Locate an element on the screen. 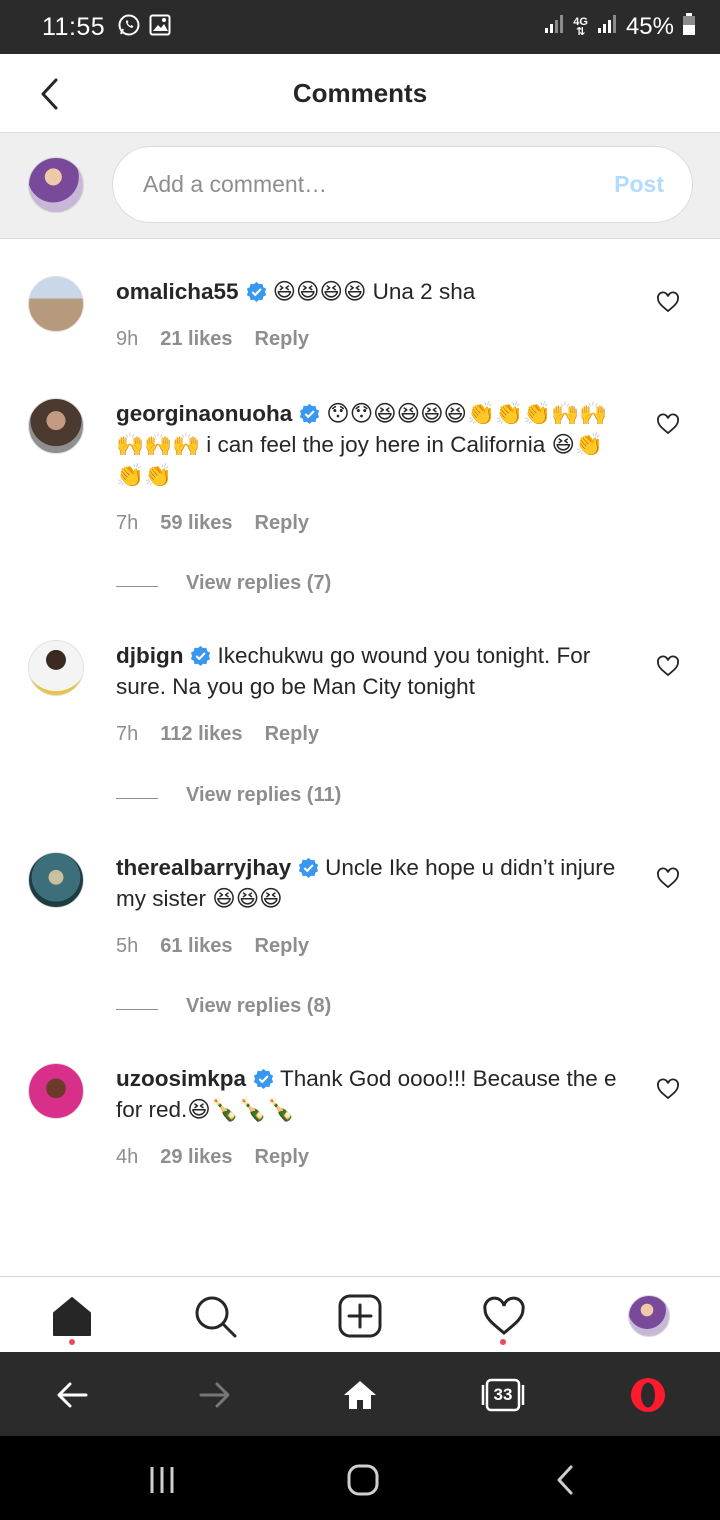 This screenshot has height=1520, width=720. comment-meta: 7h 112 likes Reply is located at coordinates (373, 734).